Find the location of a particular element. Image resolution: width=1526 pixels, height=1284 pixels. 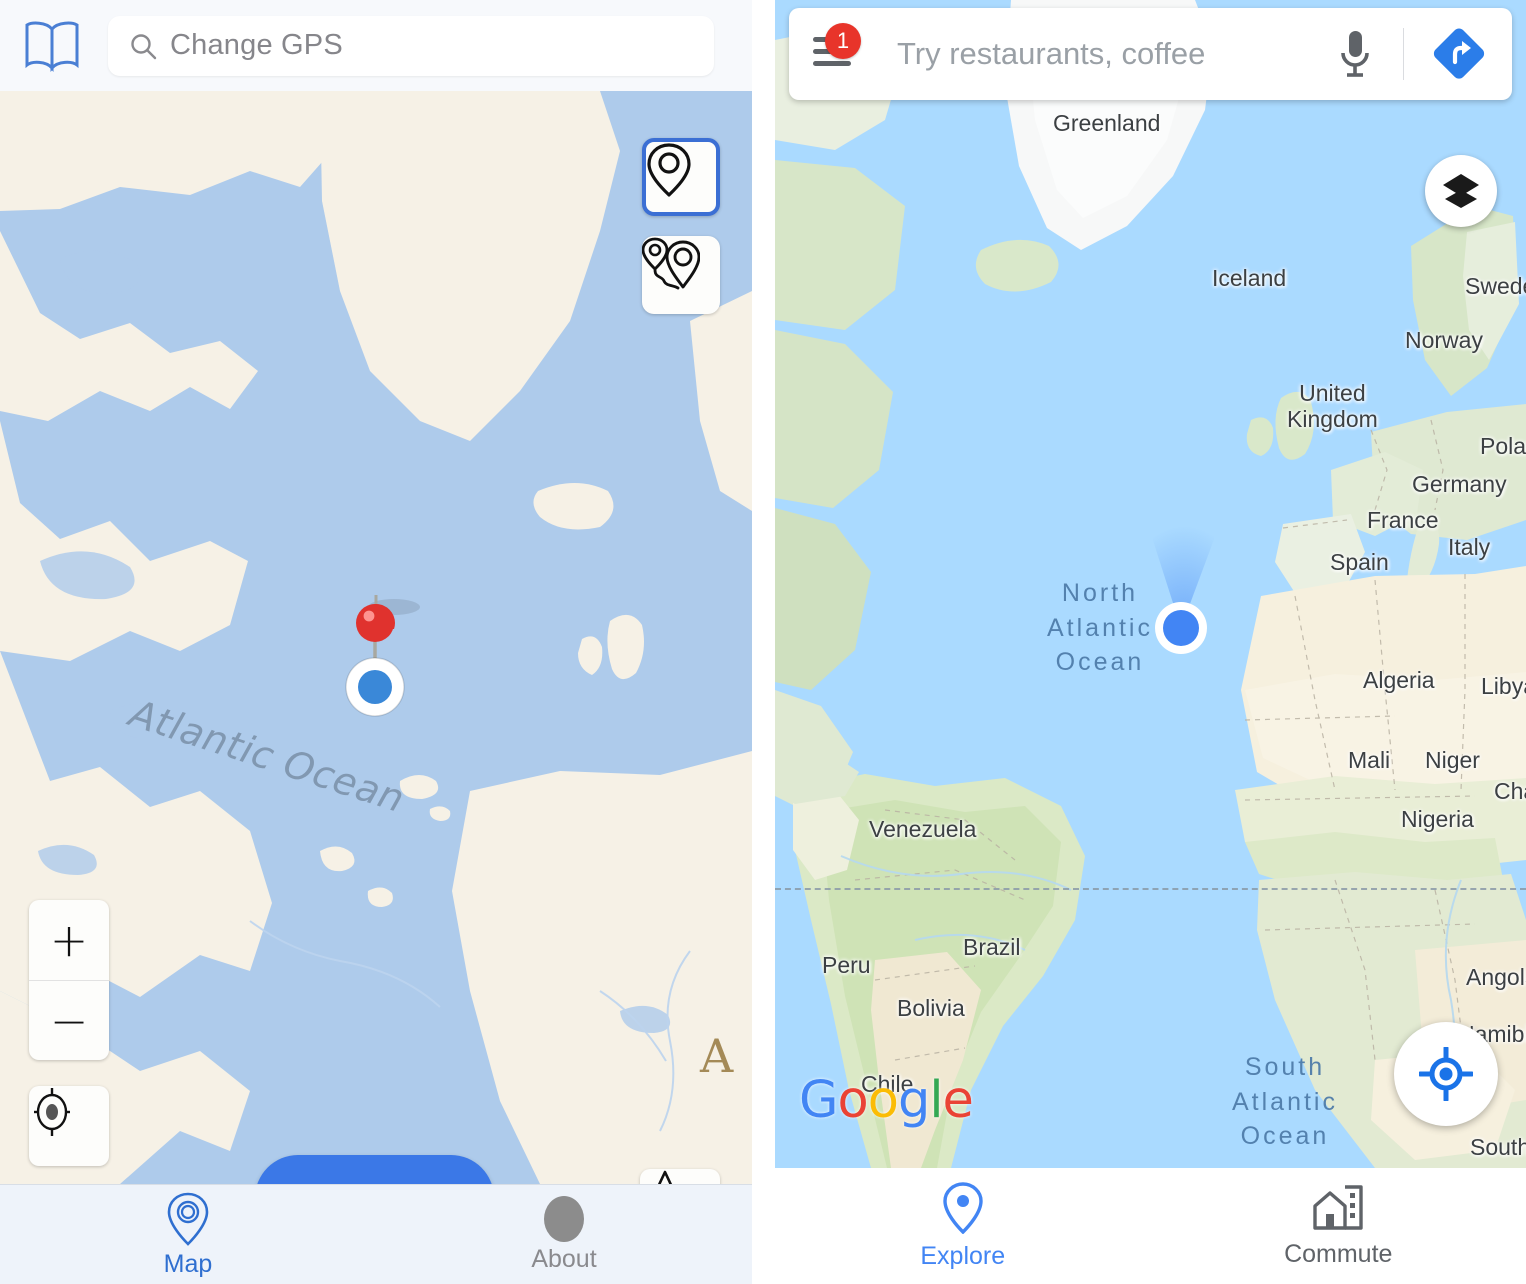

route-pins-mode-button is located at coordinates (681, 275).